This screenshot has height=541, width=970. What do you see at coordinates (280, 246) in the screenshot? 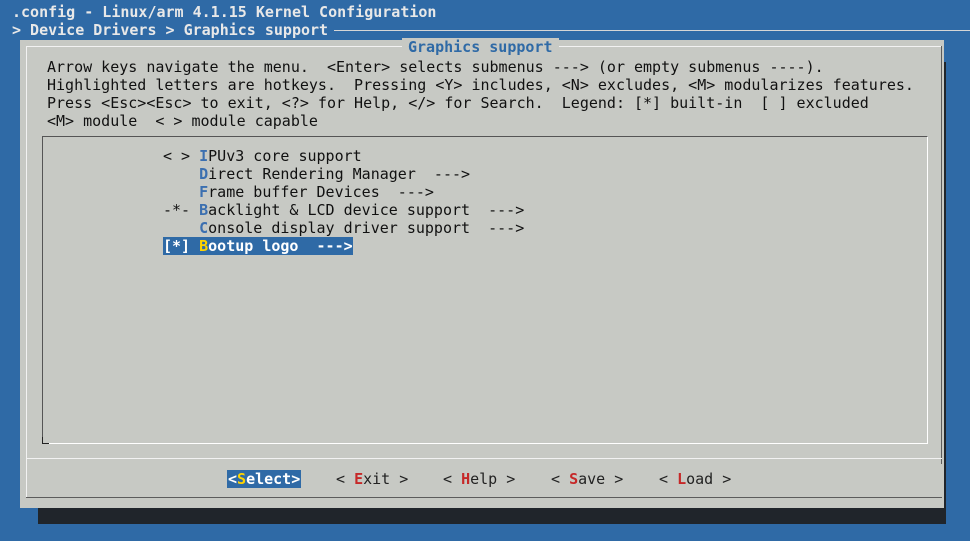
I see `menu-item-label: ootup logo --->` at bounding box center [280, 246].